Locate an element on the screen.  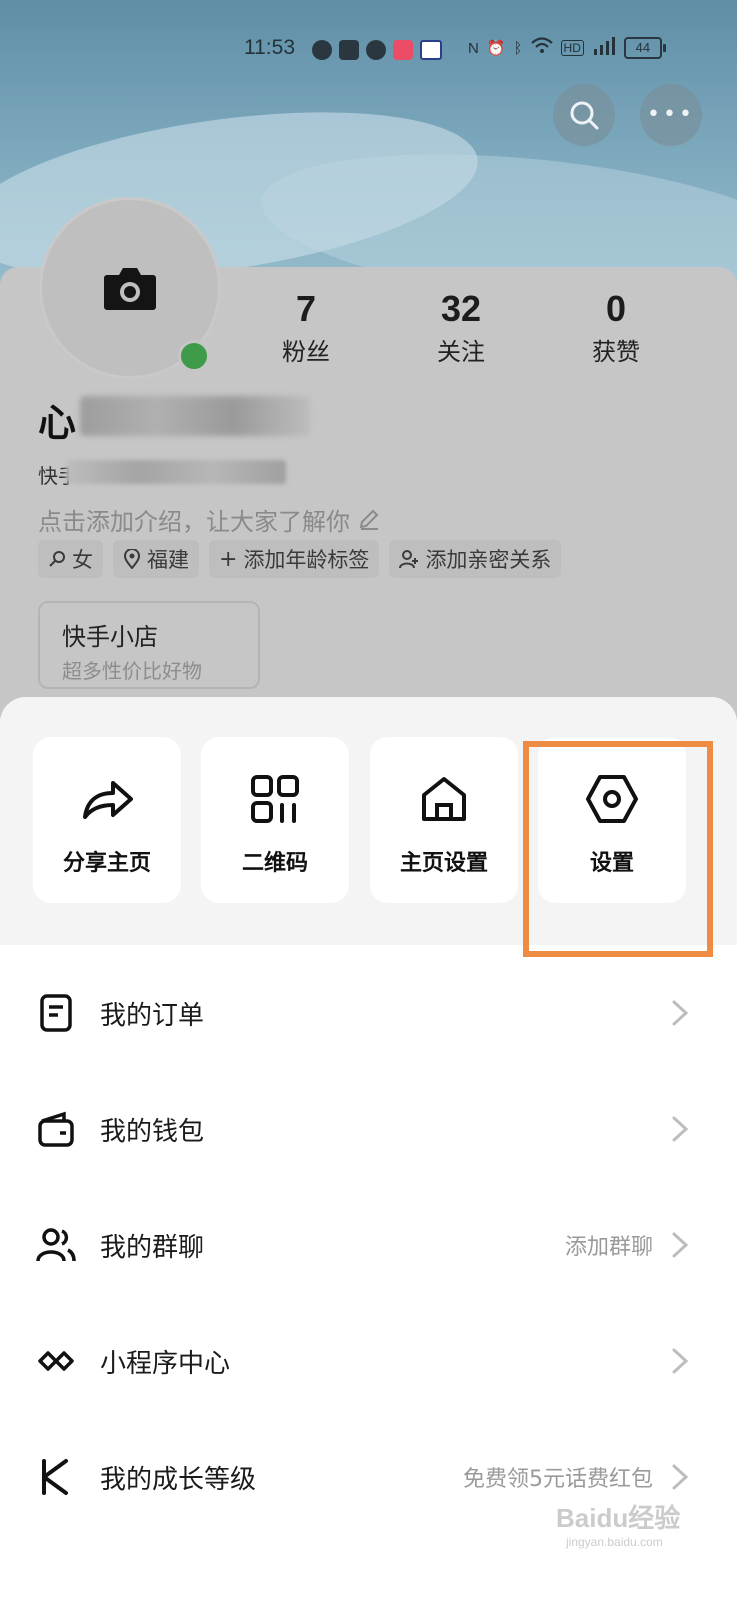
bluetooth-icon: ᛒ is located at coordinates (518, 48).